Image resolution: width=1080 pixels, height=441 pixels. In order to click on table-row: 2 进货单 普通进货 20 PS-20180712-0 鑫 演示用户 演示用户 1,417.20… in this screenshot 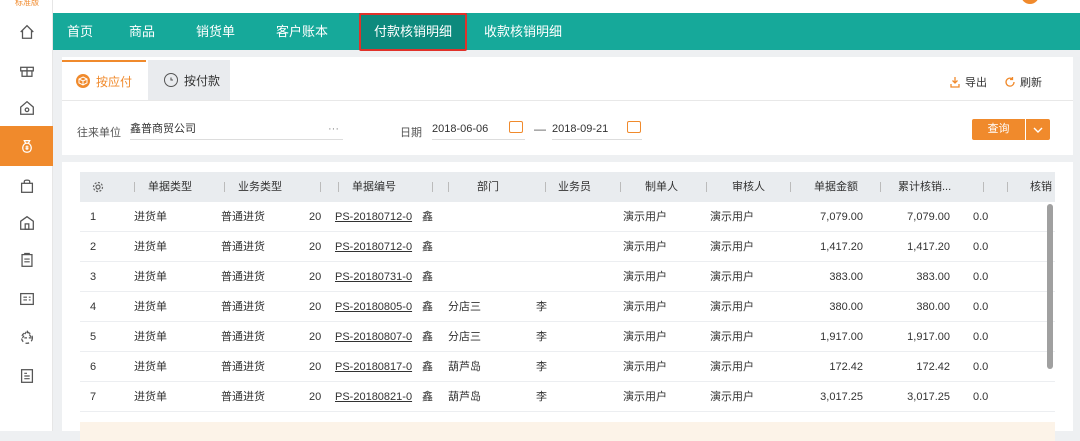, I will do `click(567, 247)`.